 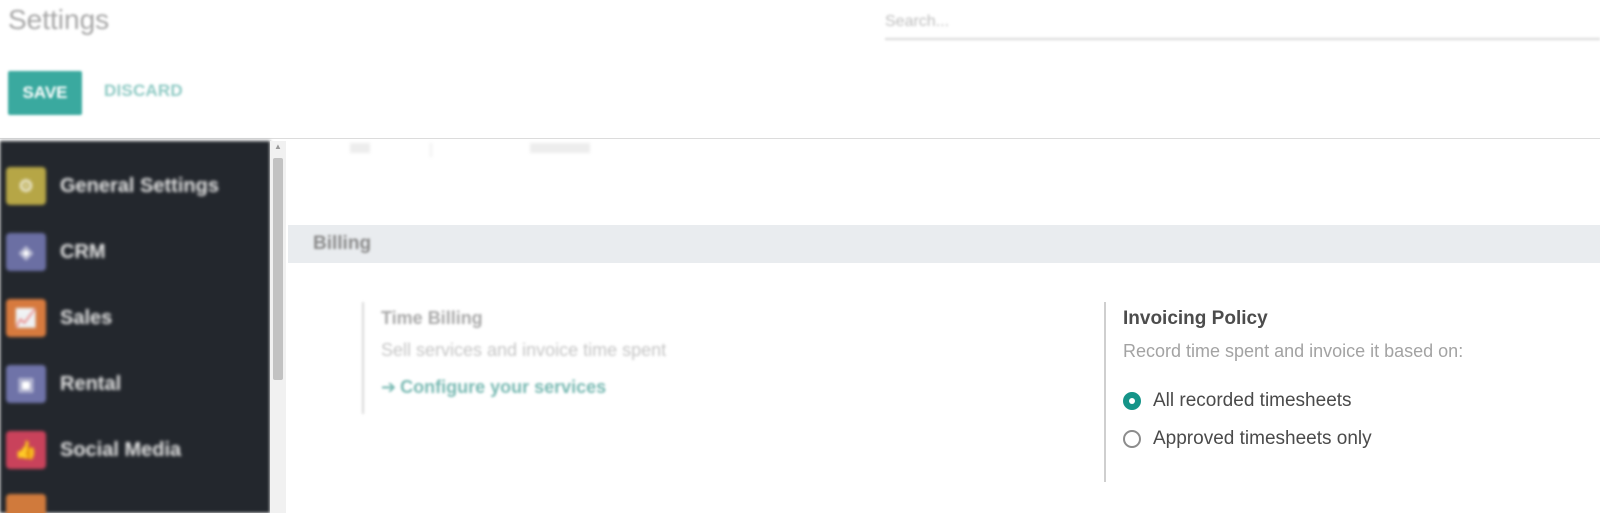 What do you see at coordinates (143, 91) in the screenshot?
I see `discard-button: DISCARD` at bounding box center [143, 91].